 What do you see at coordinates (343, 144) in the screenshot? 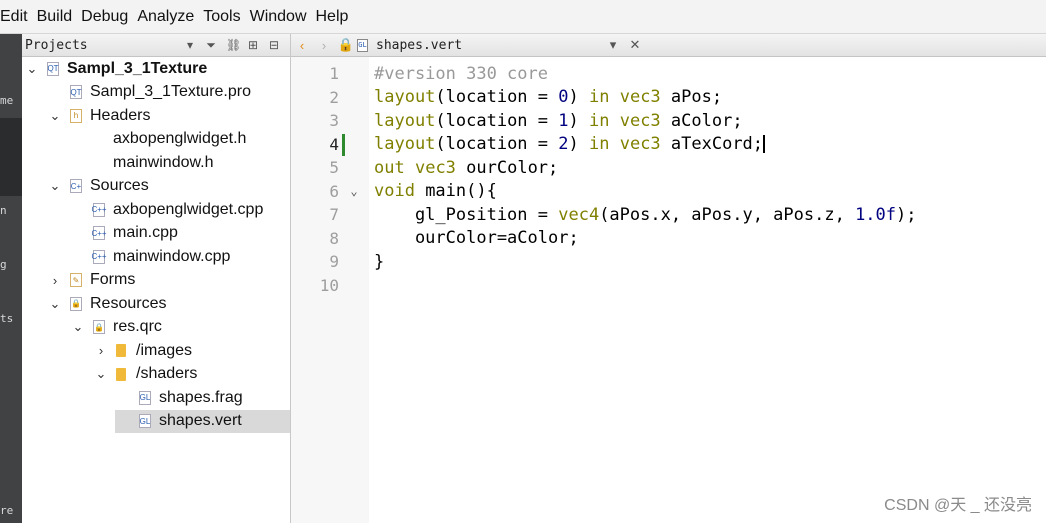
I see `modified-line-marker` at bounding box center [343, 144].